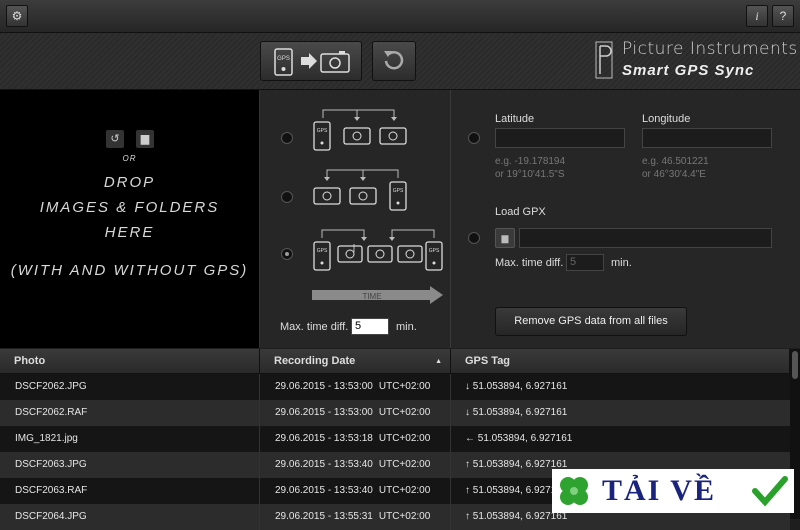  Describe the element at coordinates (604, 60) in the screenshot. I see `logo-icon` at that location.